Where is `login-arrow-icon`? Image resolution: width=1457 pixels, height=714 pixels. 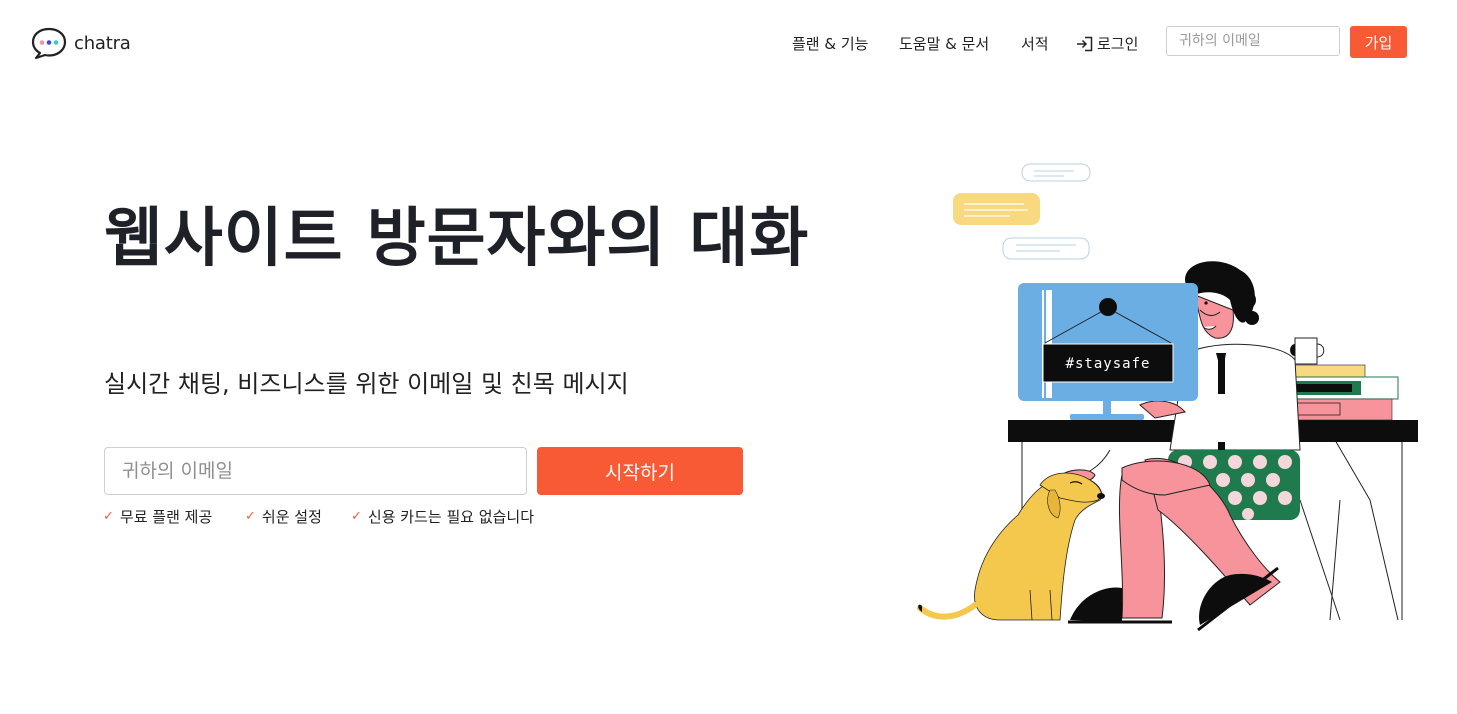 login-arrow-icon is located at coordinates (1085, 43).